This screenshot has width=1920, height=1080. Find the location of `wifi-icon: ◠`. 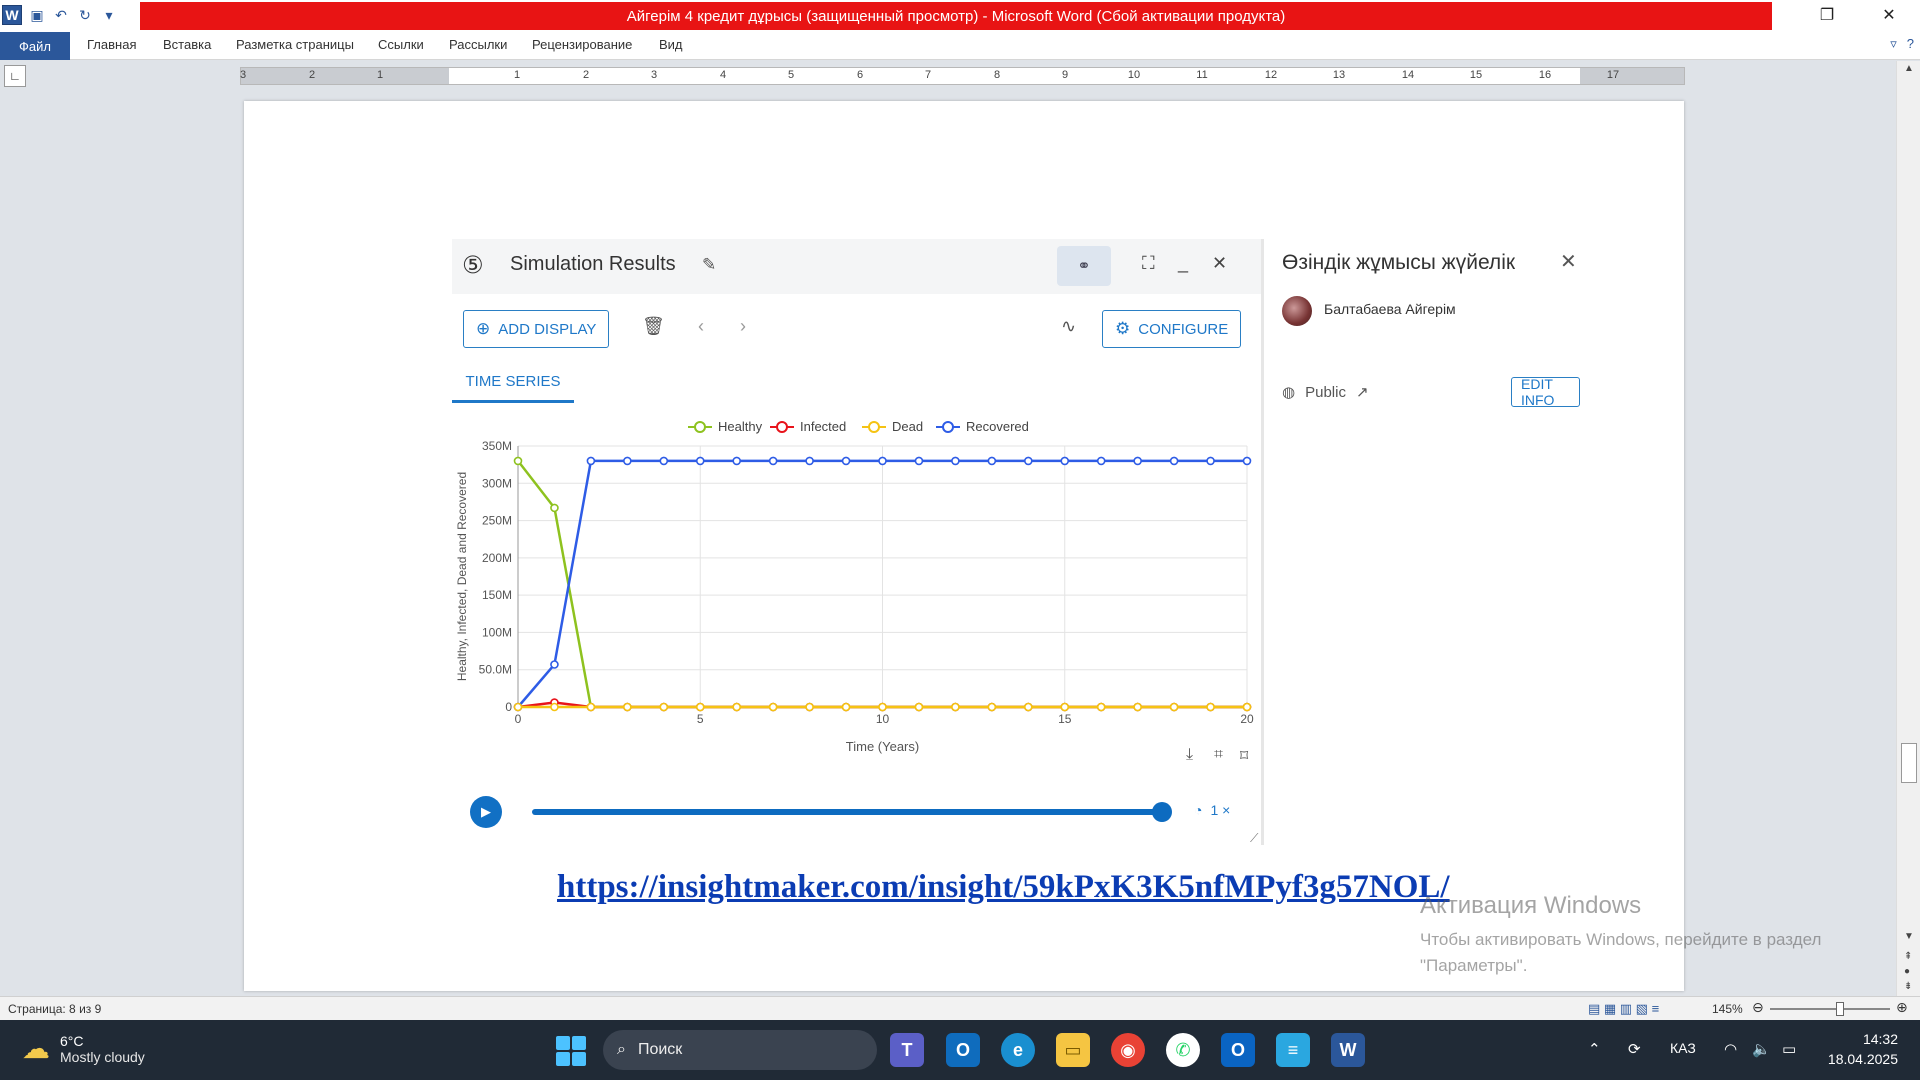

wifi-icon: ◠ is located at coordinates (1730, 1049).